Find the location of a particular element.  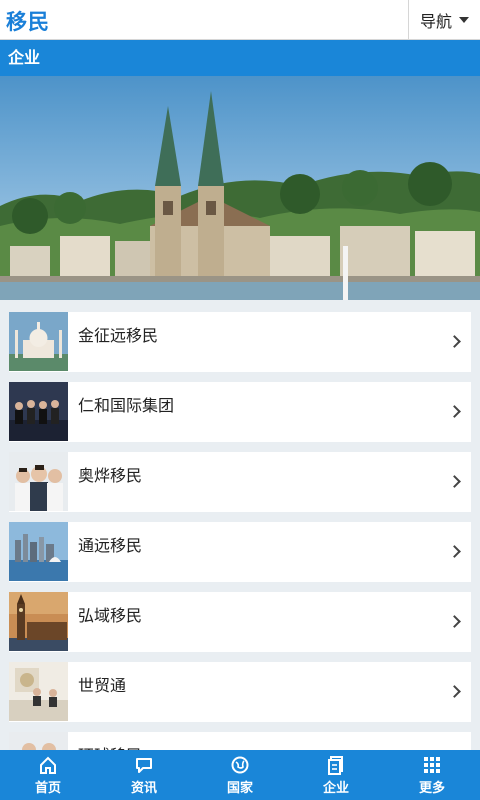

list-item: 通远移民 is located at coordinates (240, 552).